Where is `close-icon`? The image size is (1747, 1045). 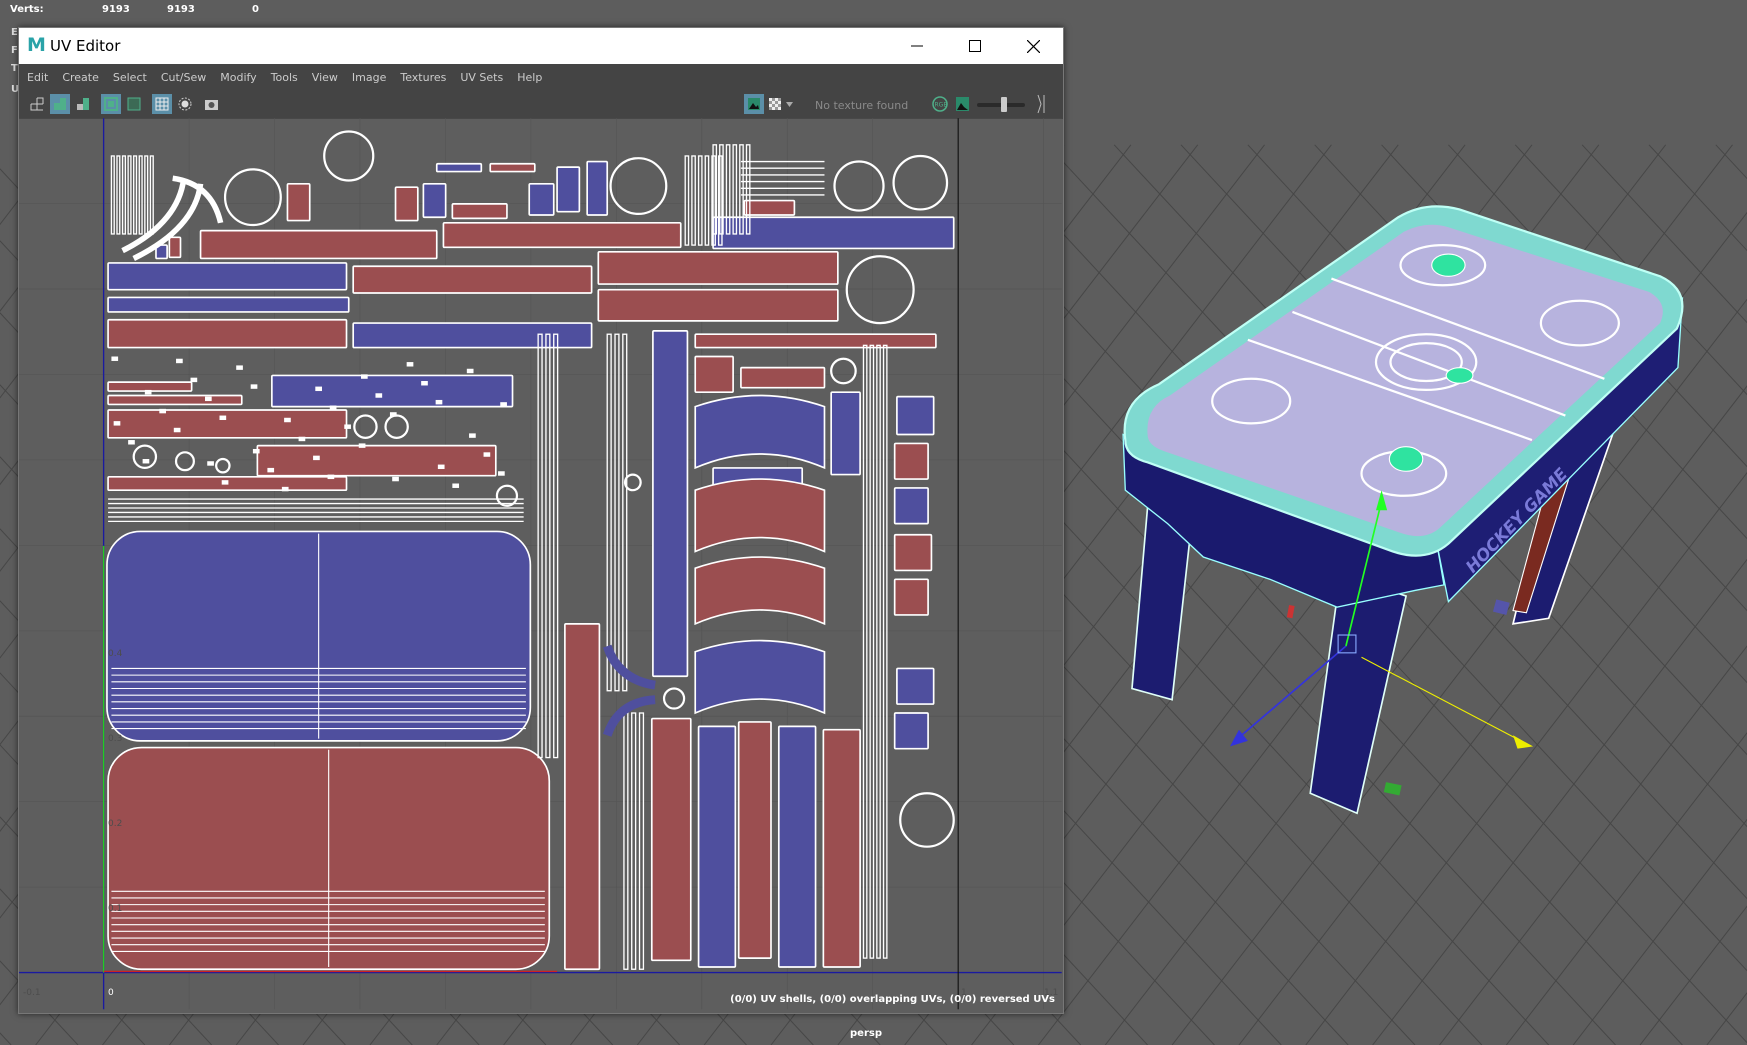 close-icon is located at coordinates (1033, 46).